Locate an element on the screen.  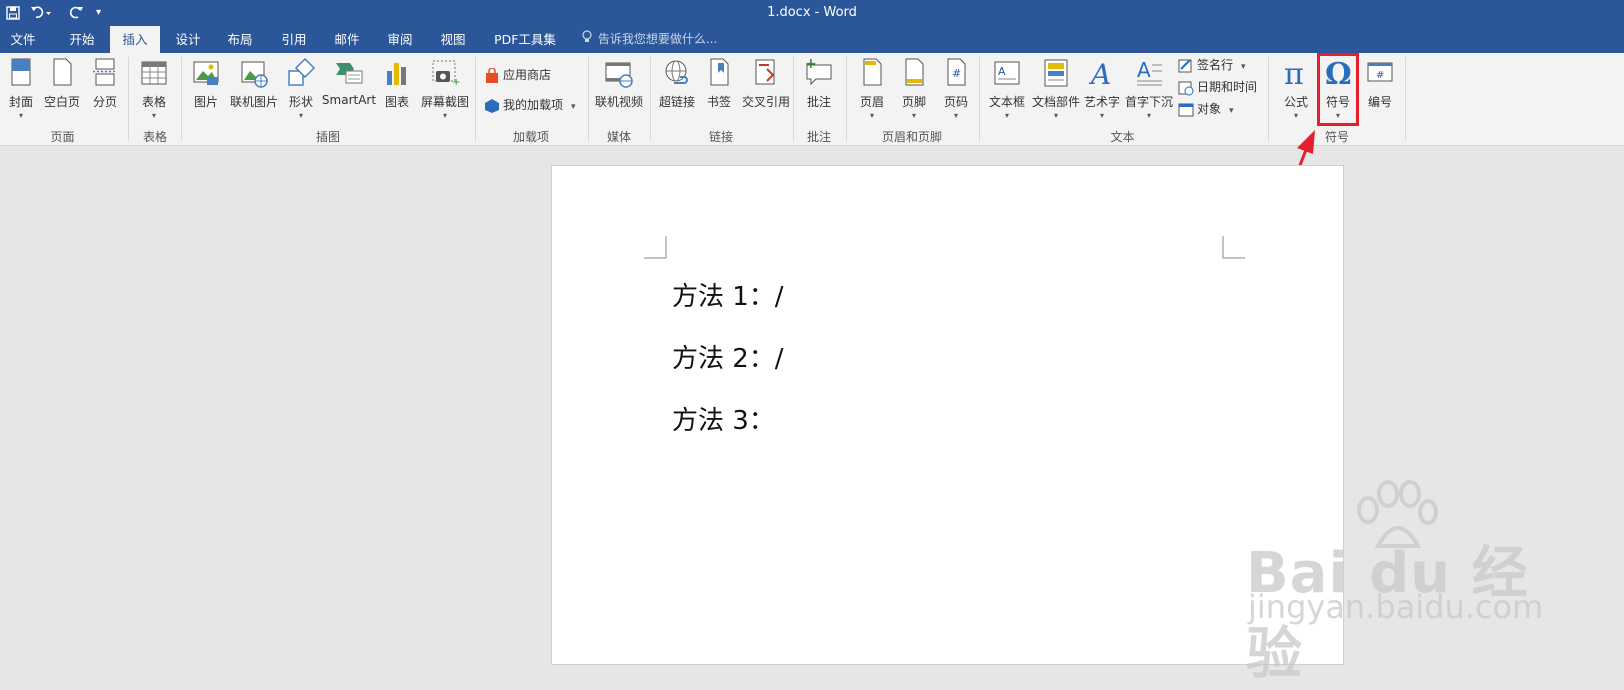
chart-label: 图表 is located at coordinates (396, 102).